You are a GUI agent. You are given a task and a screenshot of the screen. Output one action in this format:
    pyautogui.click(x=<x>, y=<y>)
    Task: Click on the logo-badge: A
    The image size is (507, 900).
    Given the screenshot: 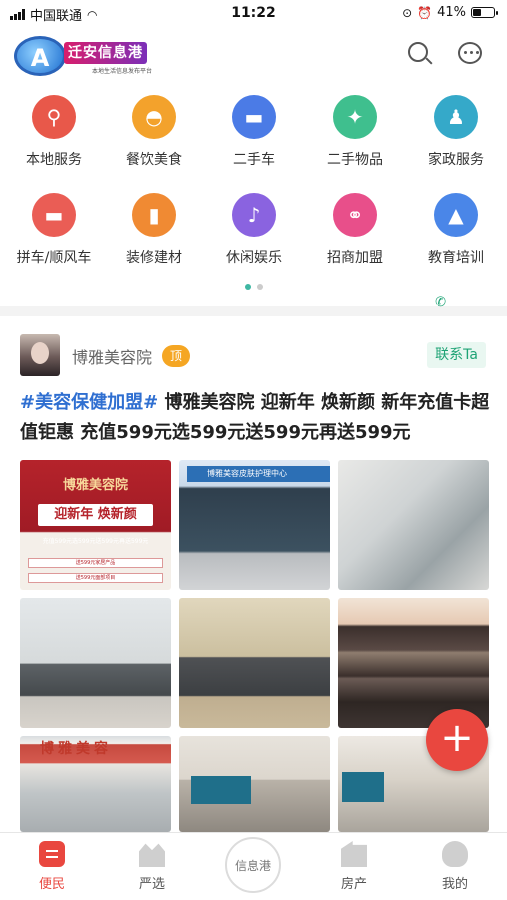 What is the action you would take?
    pyautogui.click(x=40, y=56)
    